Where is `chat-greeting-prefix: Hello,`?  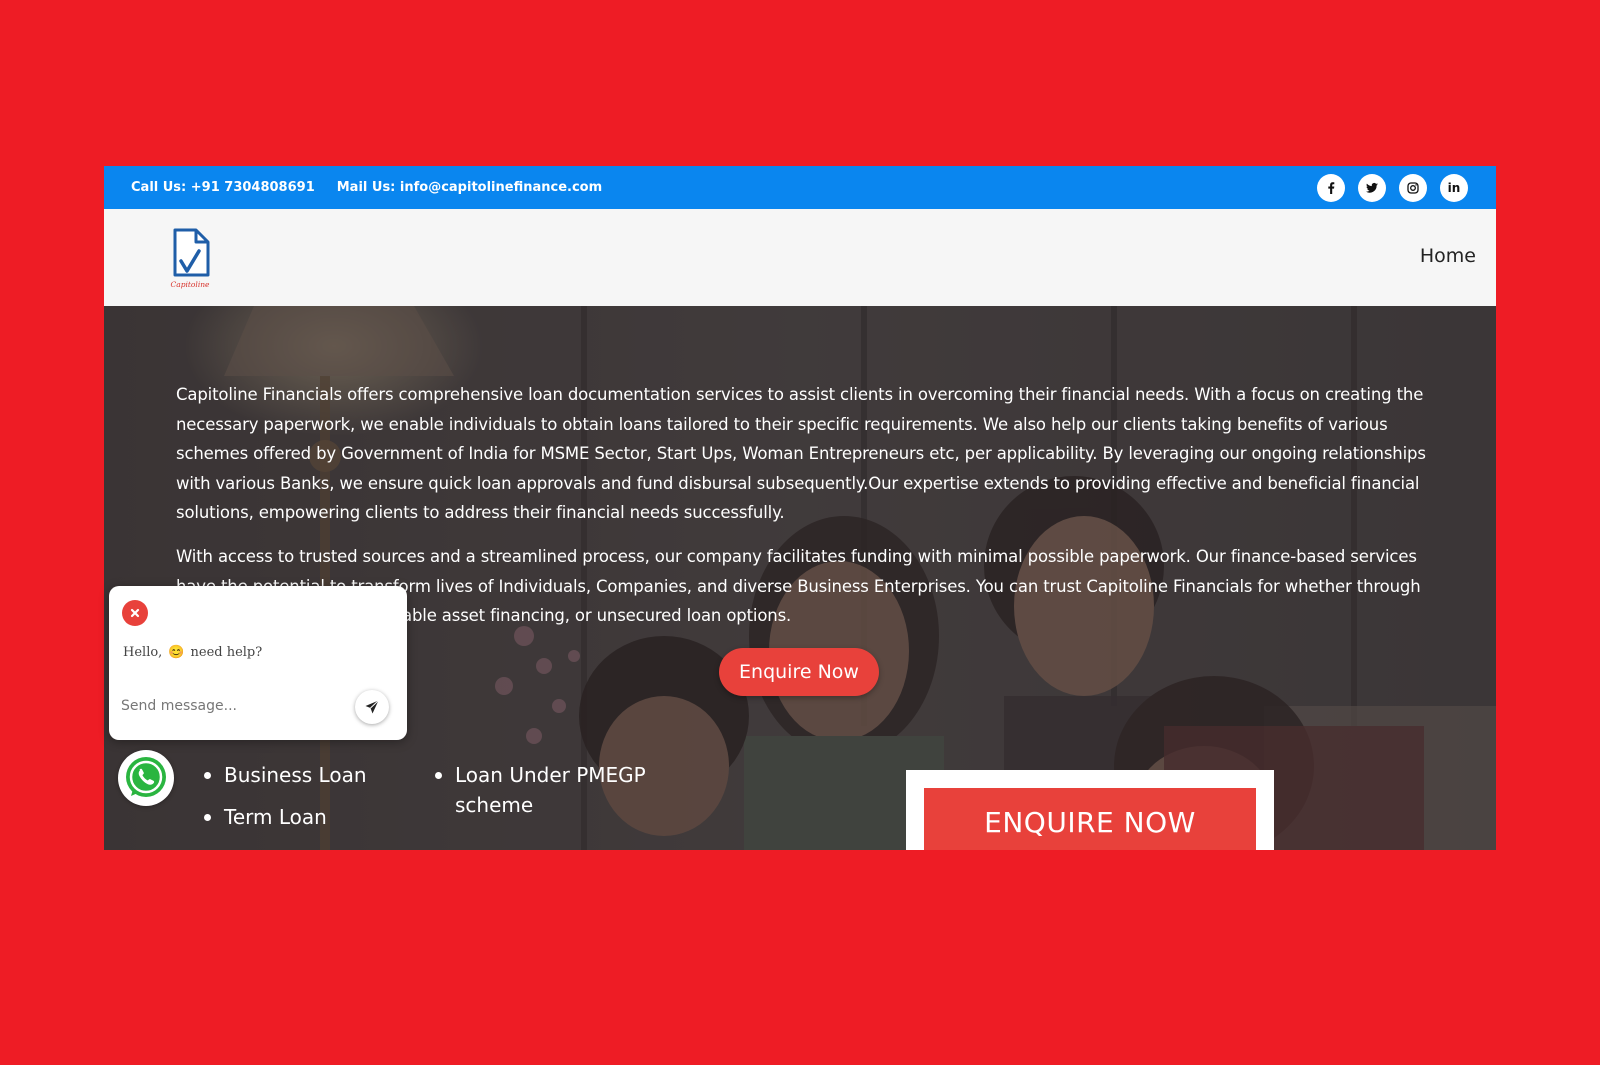 chat-greeting-prefix: Hello, is located at coordinates (143, 652).